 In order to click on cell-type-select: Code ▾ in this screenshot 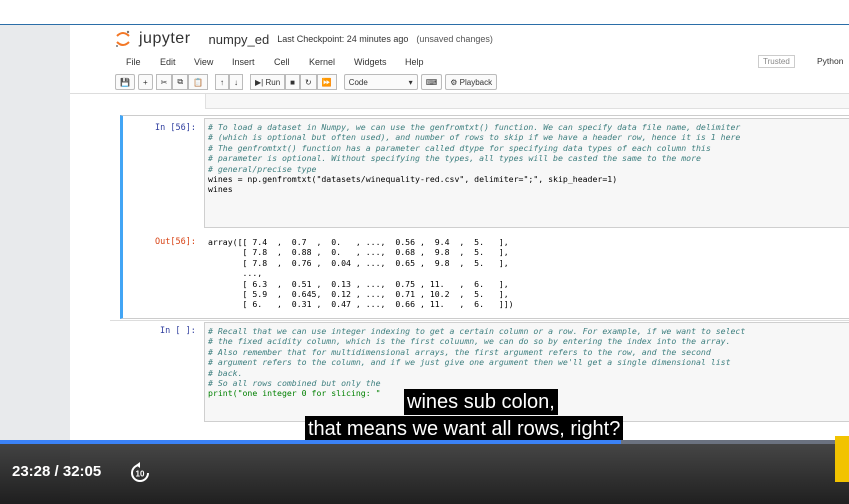, I will do `click(380, 82)`.